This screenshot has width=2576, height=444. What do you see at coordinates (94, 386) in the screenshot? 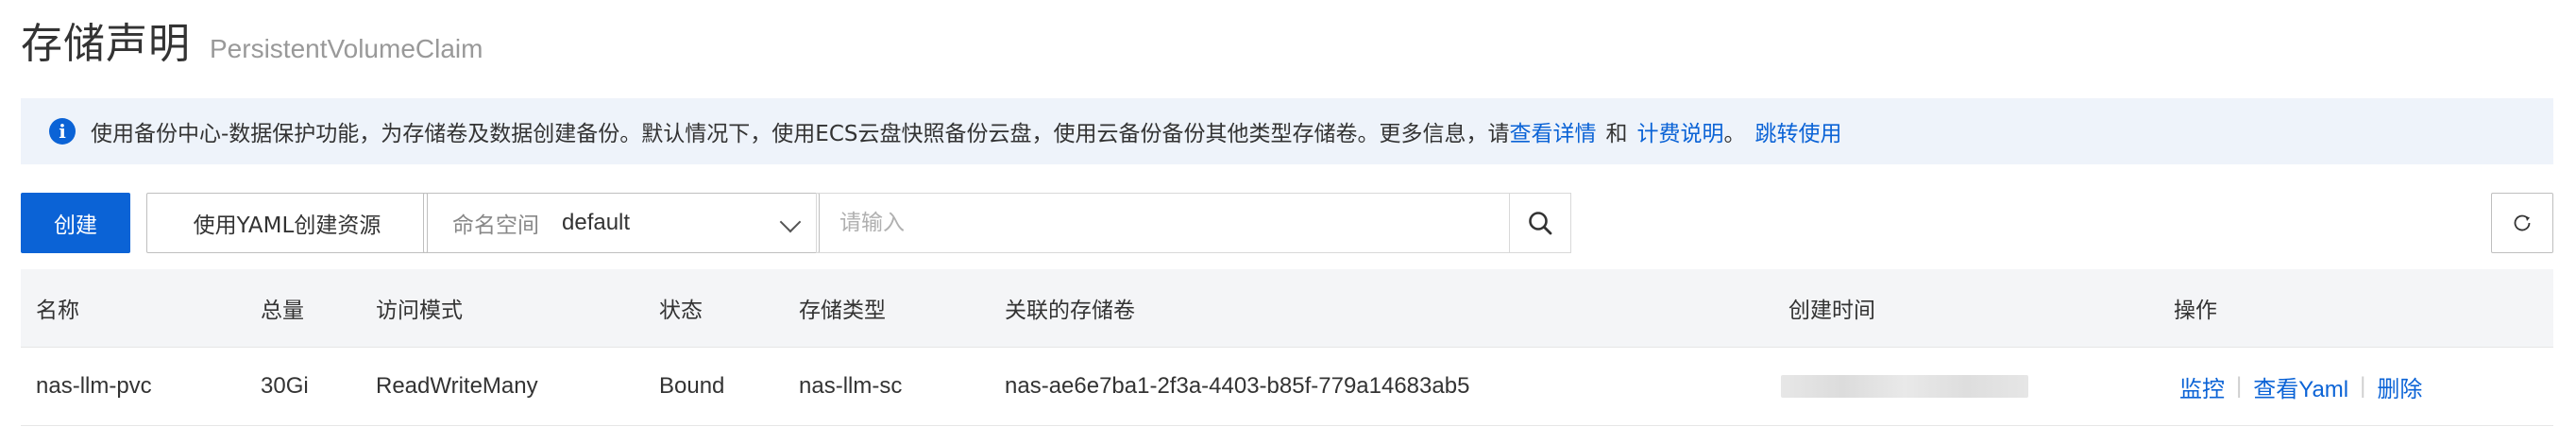
I see `pvc-name-link: nas-llm-pvc` at bounding box center [94, 386].